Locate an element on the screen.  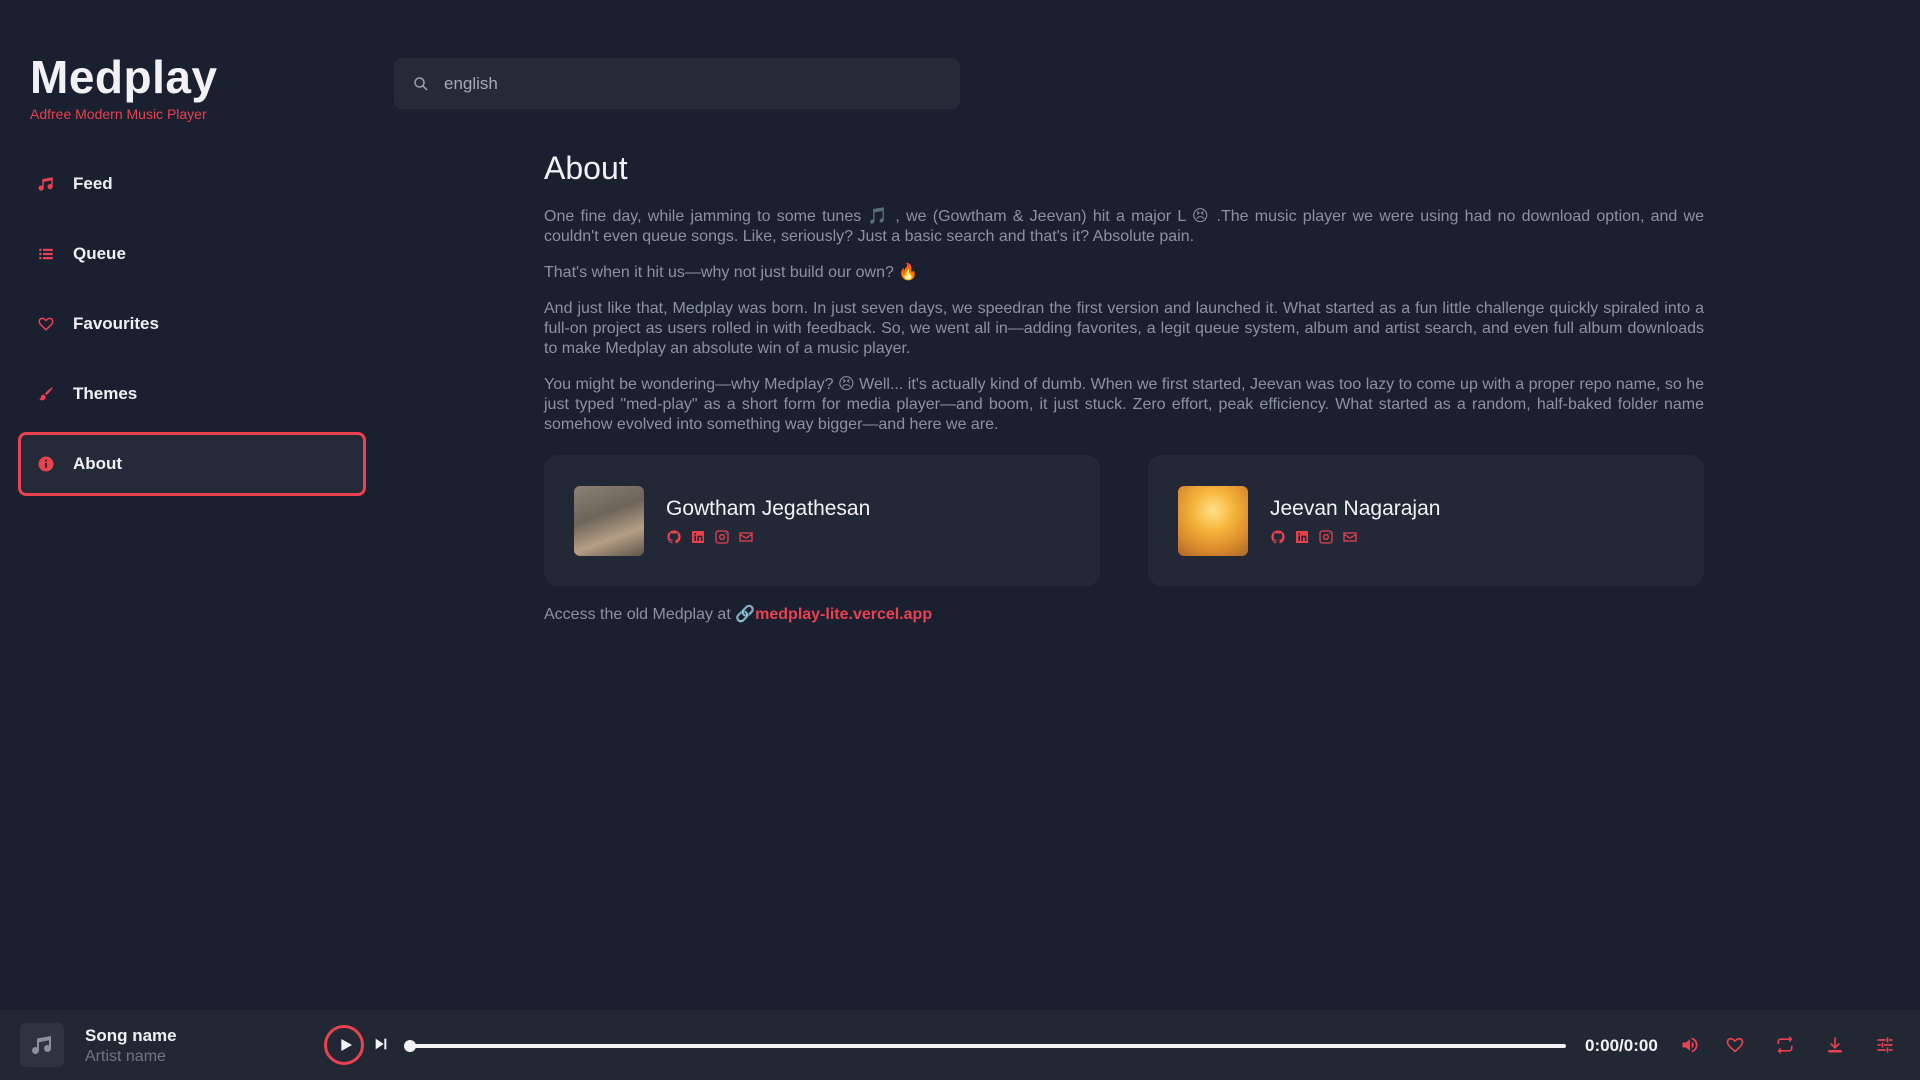
play-button is located at coordinates (344, 1045).